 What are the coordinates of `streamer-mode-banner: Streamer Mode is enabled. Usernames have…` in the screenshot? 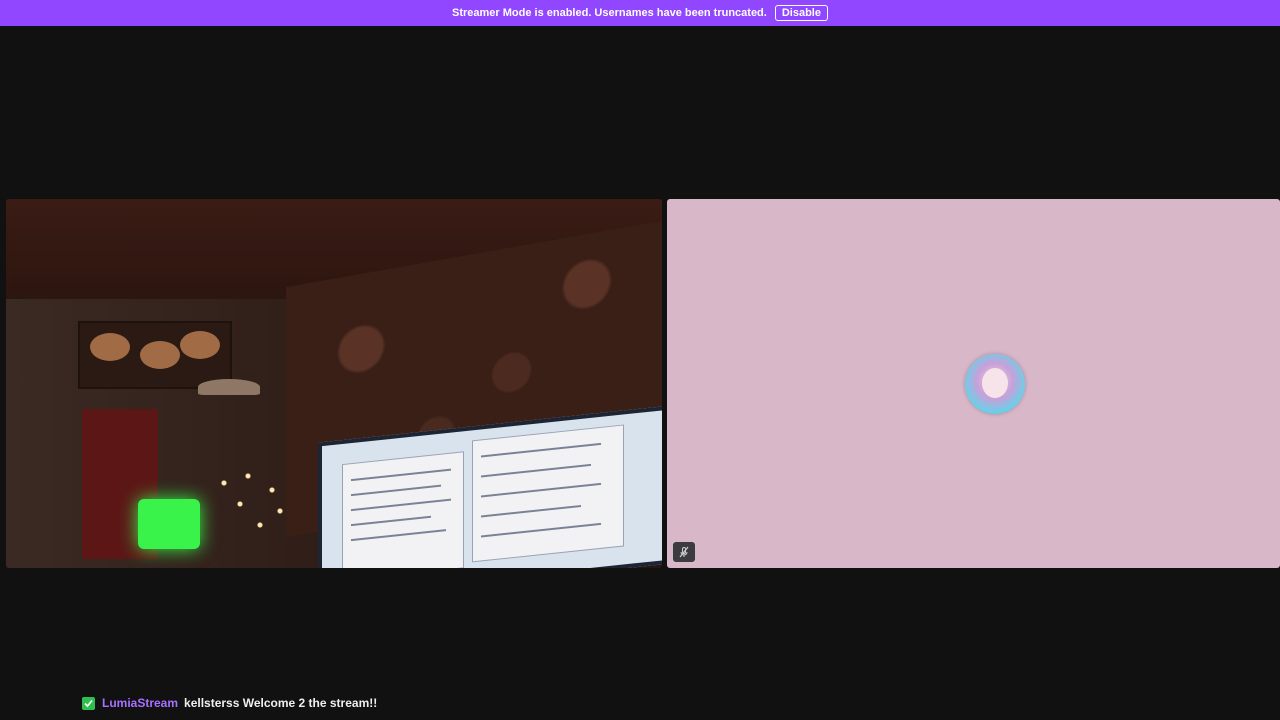 It's located at (640, 13).